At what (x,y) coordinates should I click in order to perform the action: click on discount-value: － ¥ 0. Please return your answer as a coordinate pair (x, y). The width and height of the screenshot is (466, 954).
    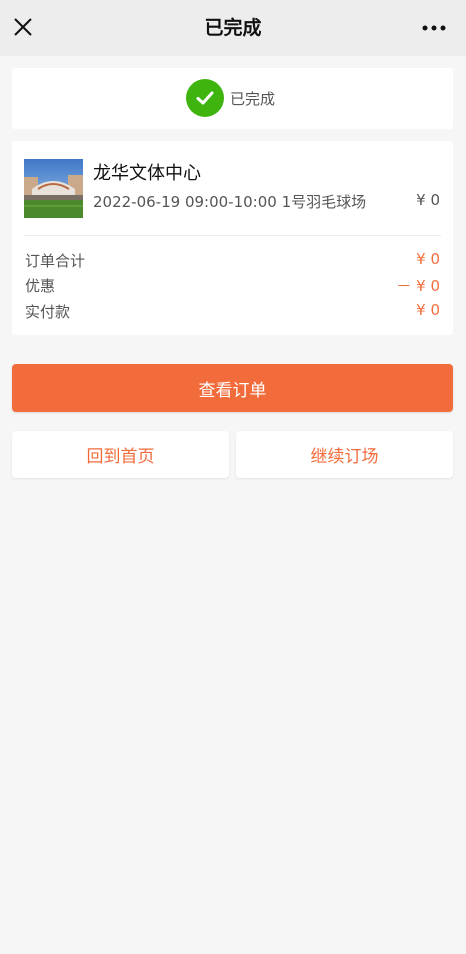
    Looking at the image, I should click on (418, 286).